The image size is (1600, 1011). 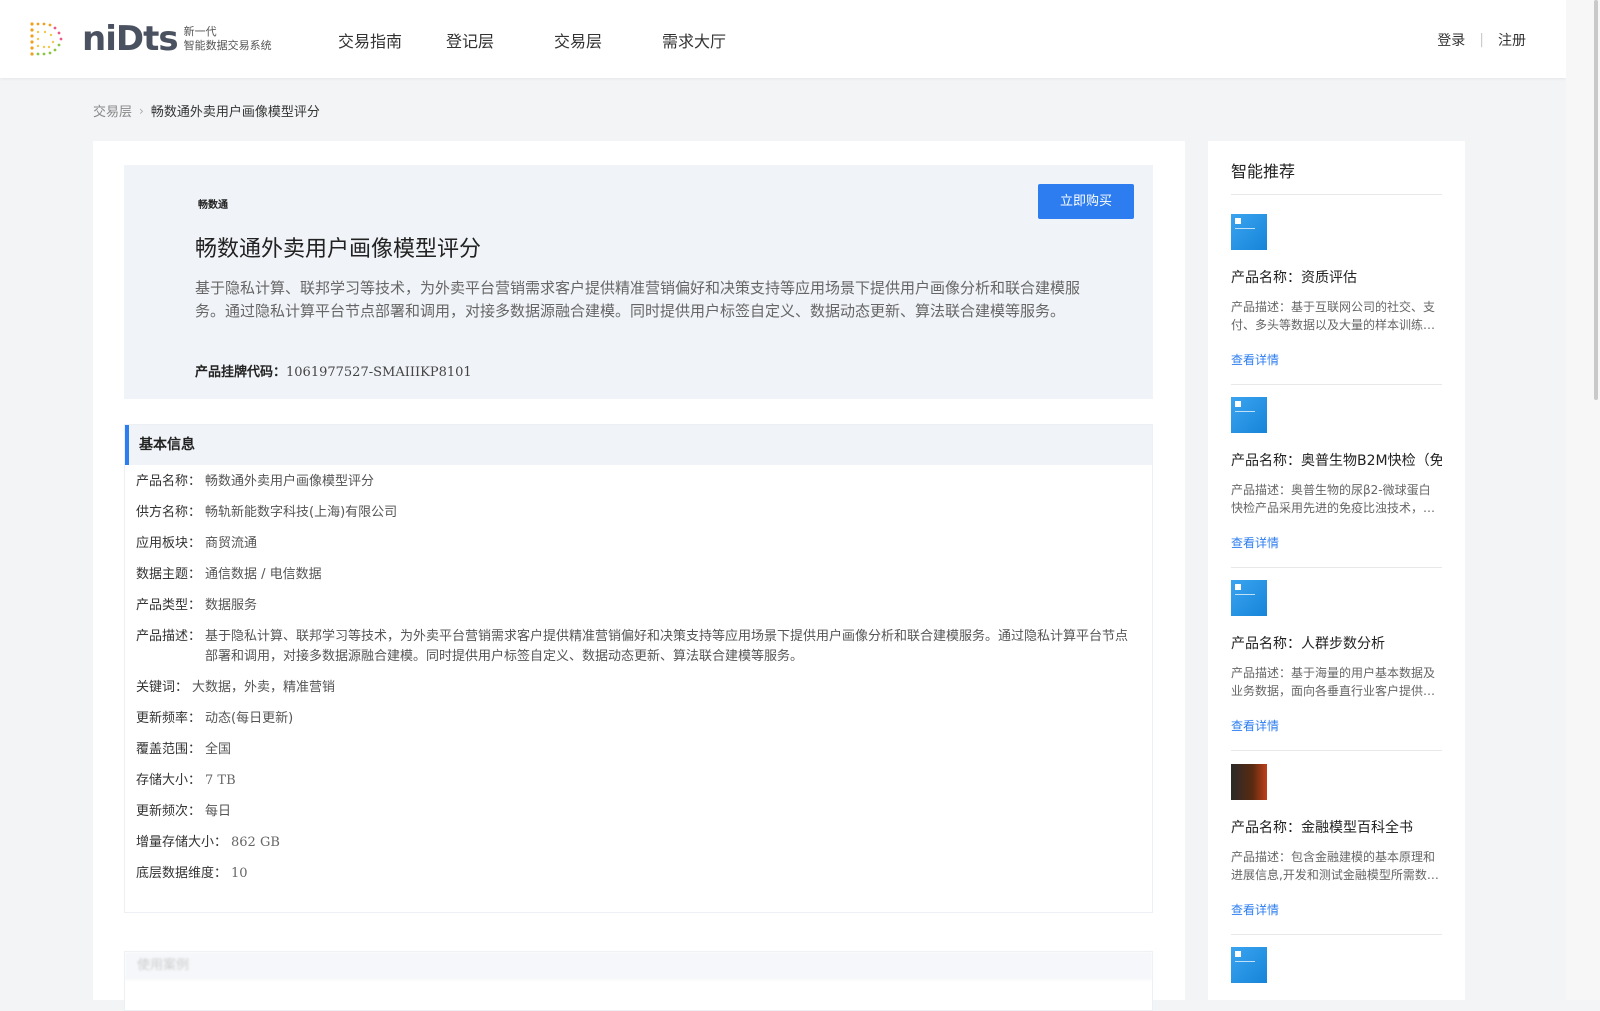 I want to click on nav-registration-layer: 登记层, so click(x=500, y=40).